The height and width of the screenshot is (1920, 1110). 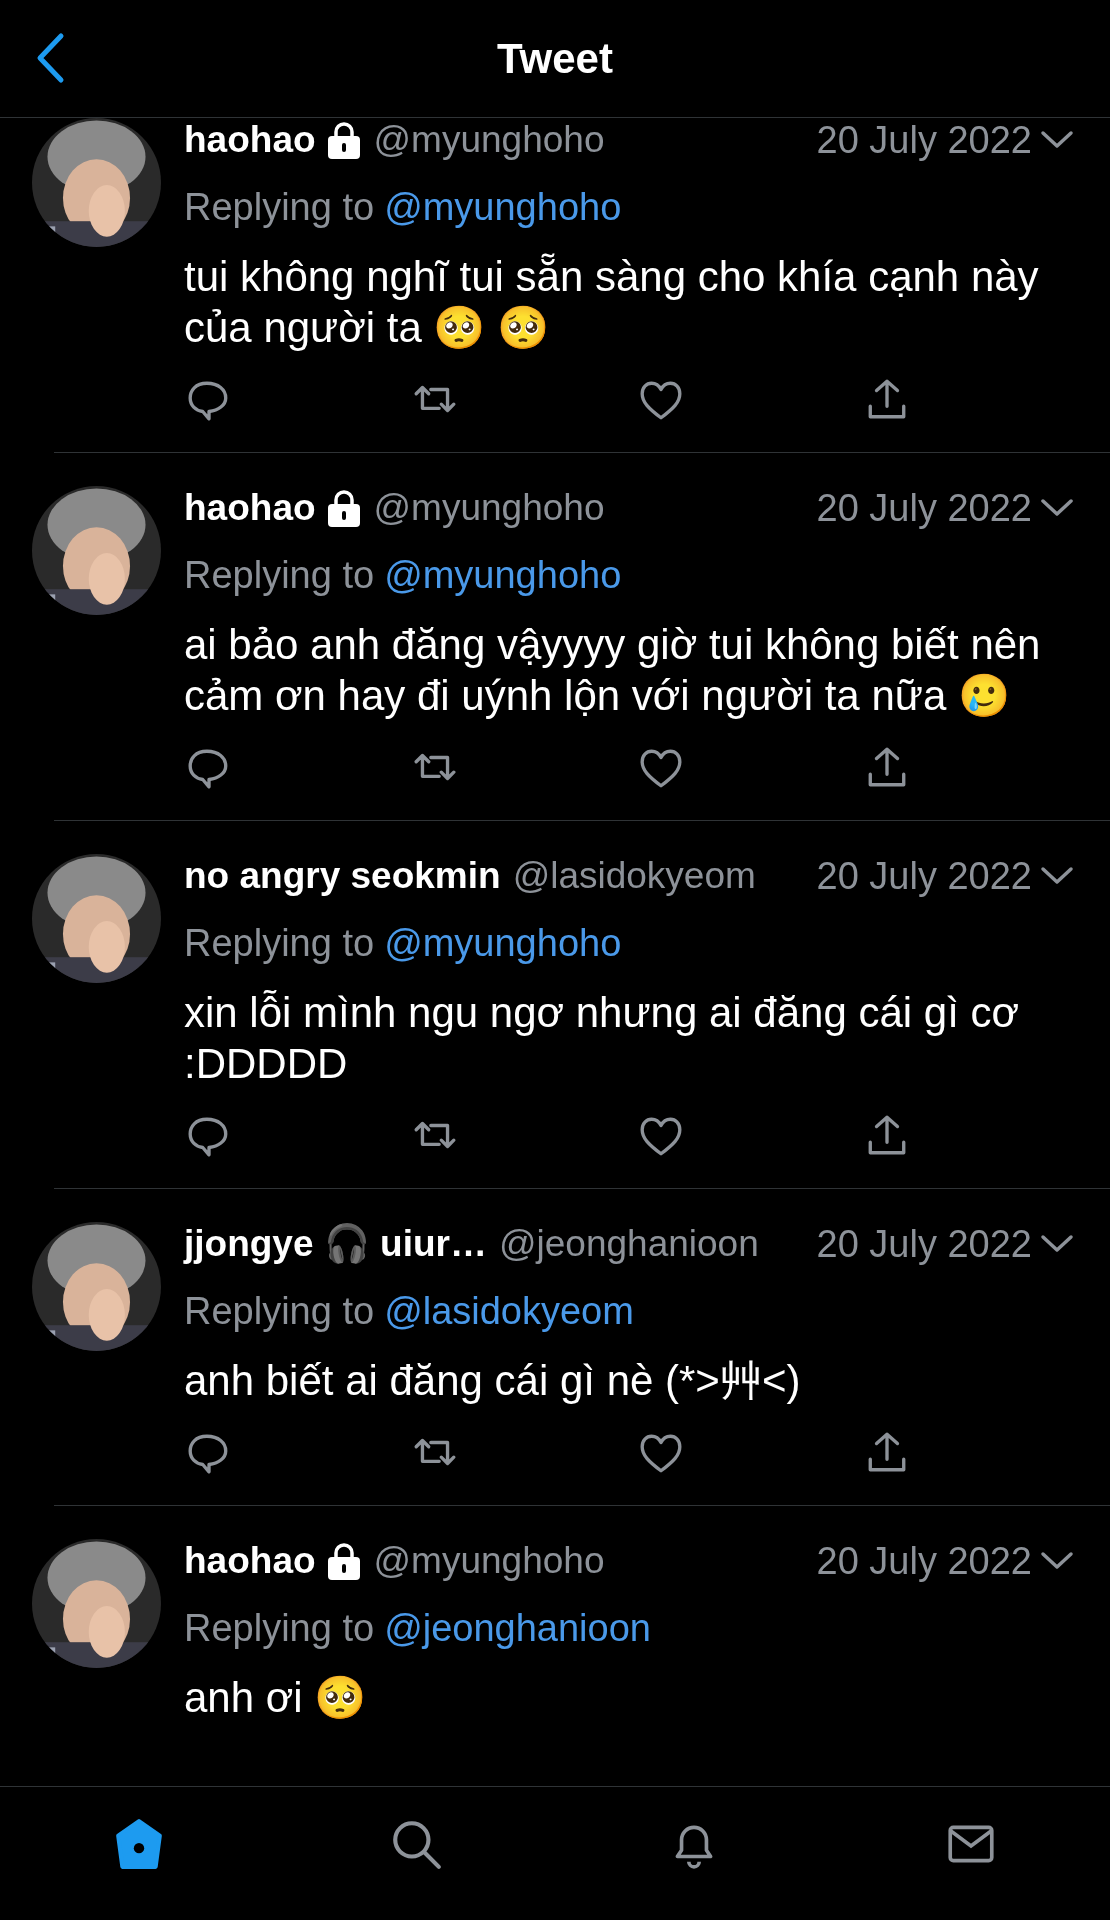 I want to click on tweet-text: tui không nghĩ tui sẵn sàng cho khía cạnh này của người ta 🥺 🥺, so click(x=612, y=302).